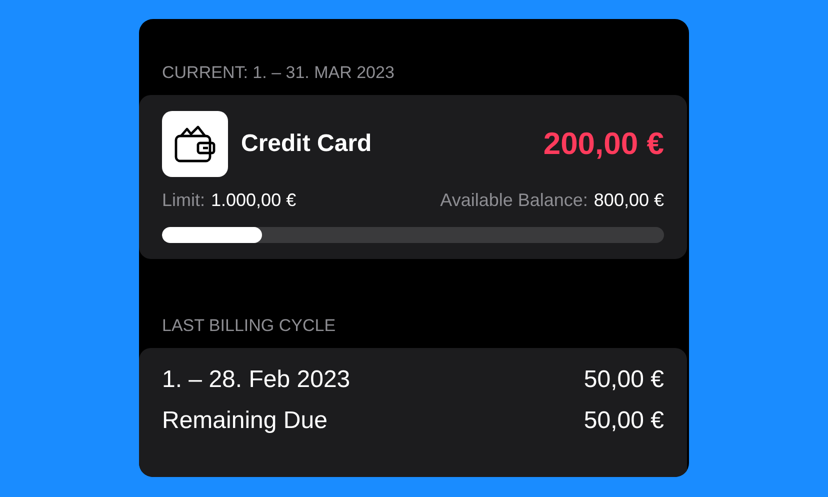 This screenshot has width=828, height=497. I want to click on available-label: Available Balance:, so click(514, 200).